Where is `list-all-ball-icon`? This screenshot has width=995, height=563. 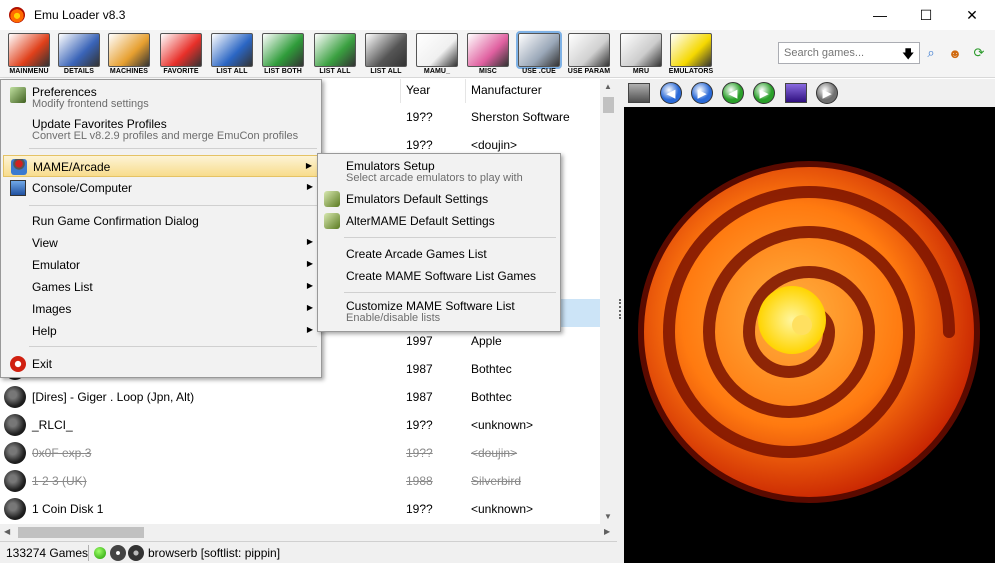
list-all-ball-icon is located at coordinates (335, 50).